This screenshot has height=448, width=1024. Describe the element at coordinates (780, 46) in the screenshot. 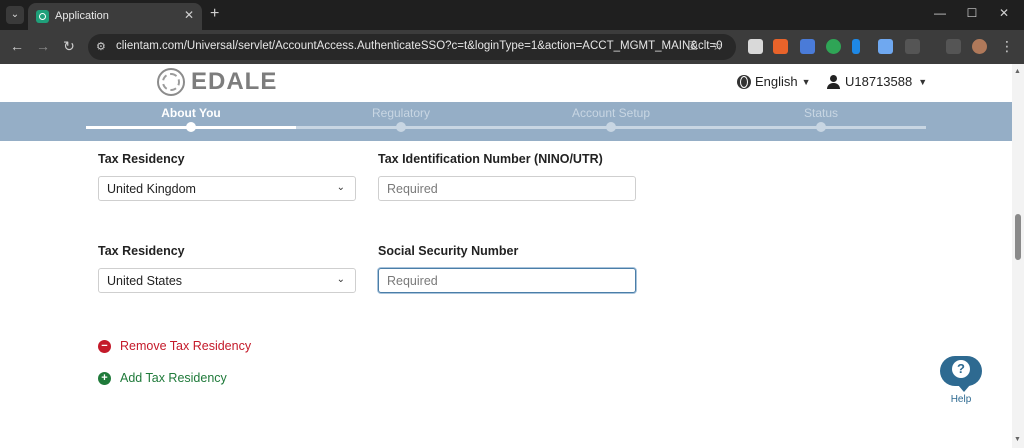

I see `orange-extension-icon` at that location.